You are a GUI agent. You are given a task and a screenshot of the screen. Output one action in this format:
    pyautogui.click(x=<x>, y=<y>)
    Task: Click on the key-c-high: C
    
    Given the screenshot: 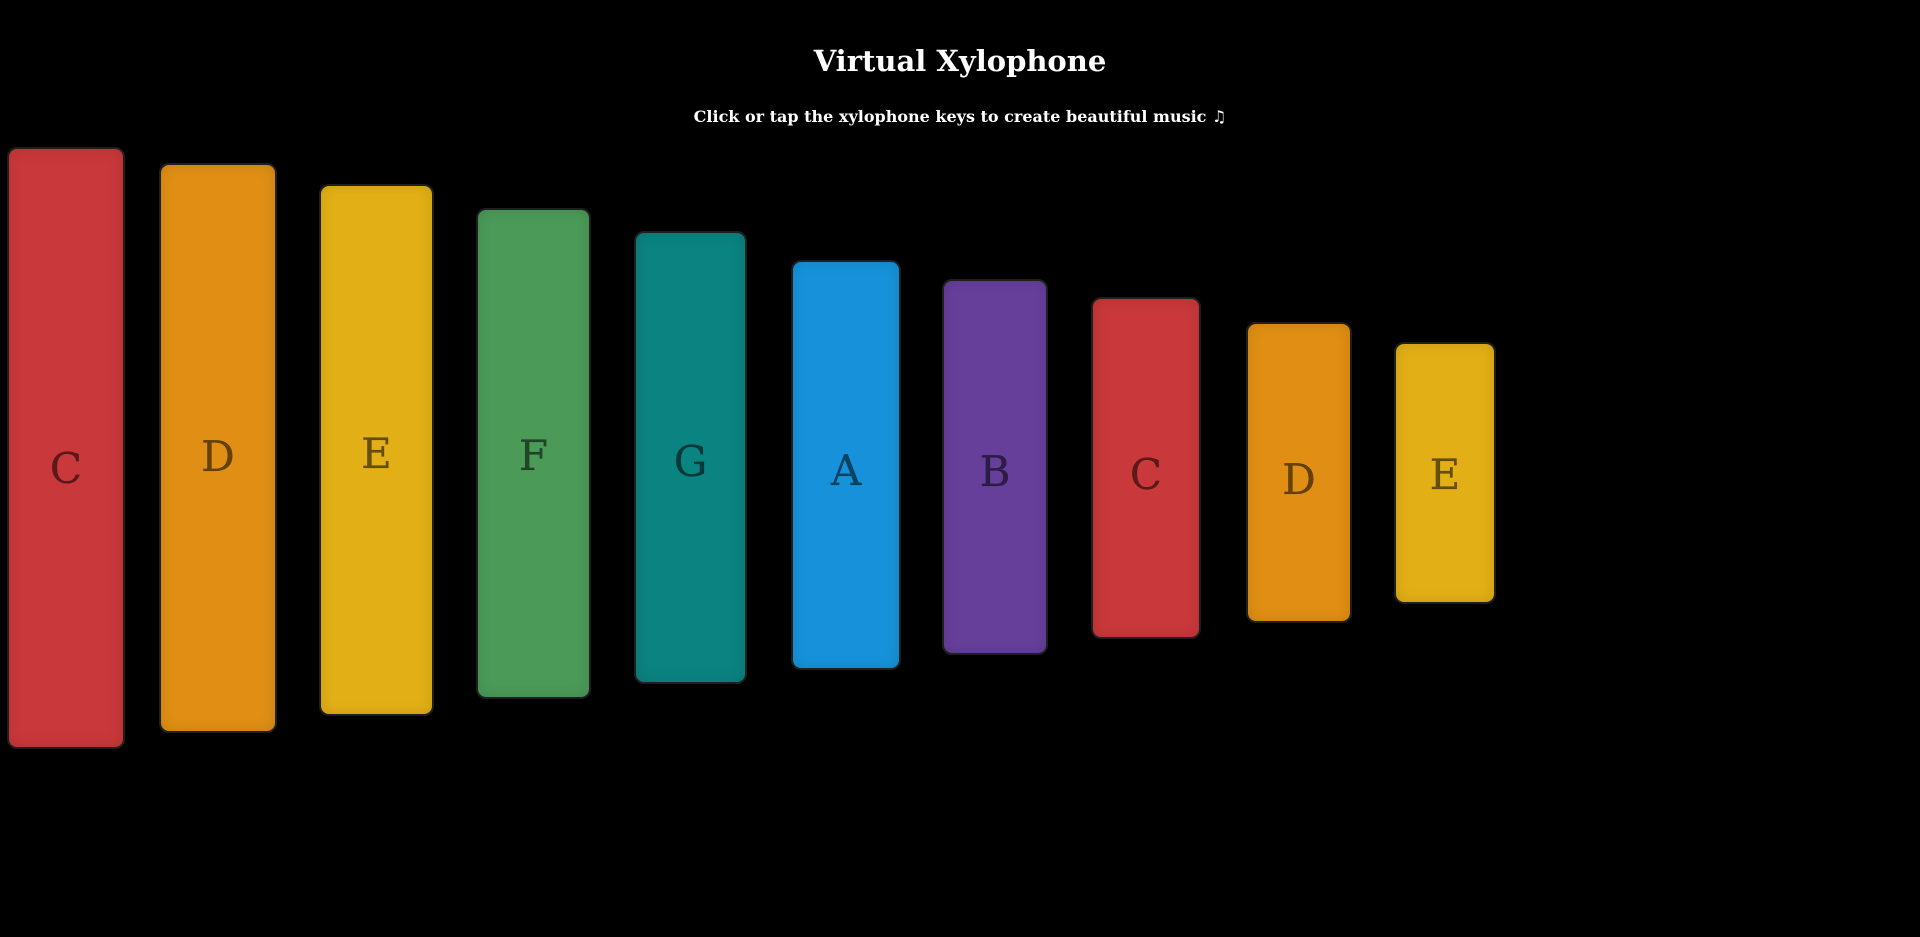 What is the action you would take?
    pyautogui.click(x=1146, y=468)
    